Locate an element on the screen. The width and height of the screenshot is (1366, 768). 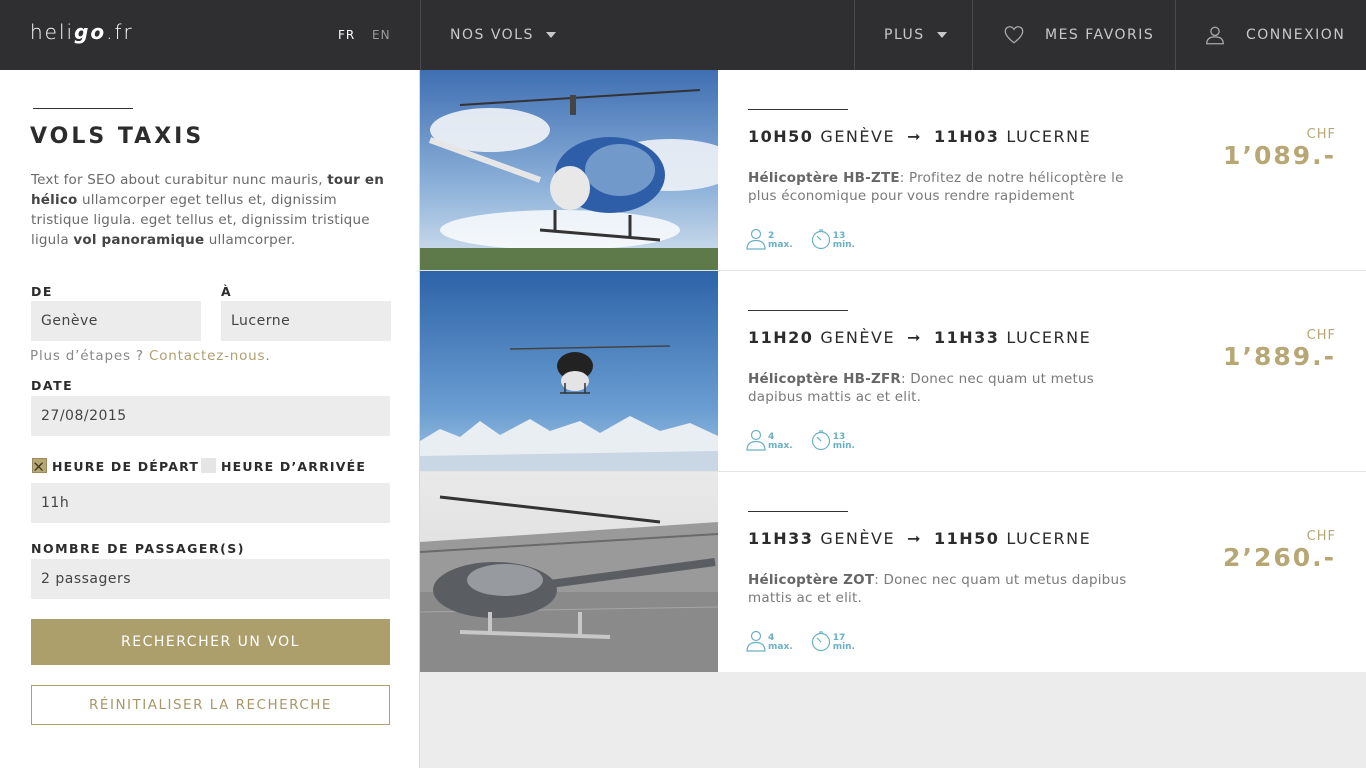
search-flight-button: RECHERCHER UN VOL is located at coordinates (210, 642).